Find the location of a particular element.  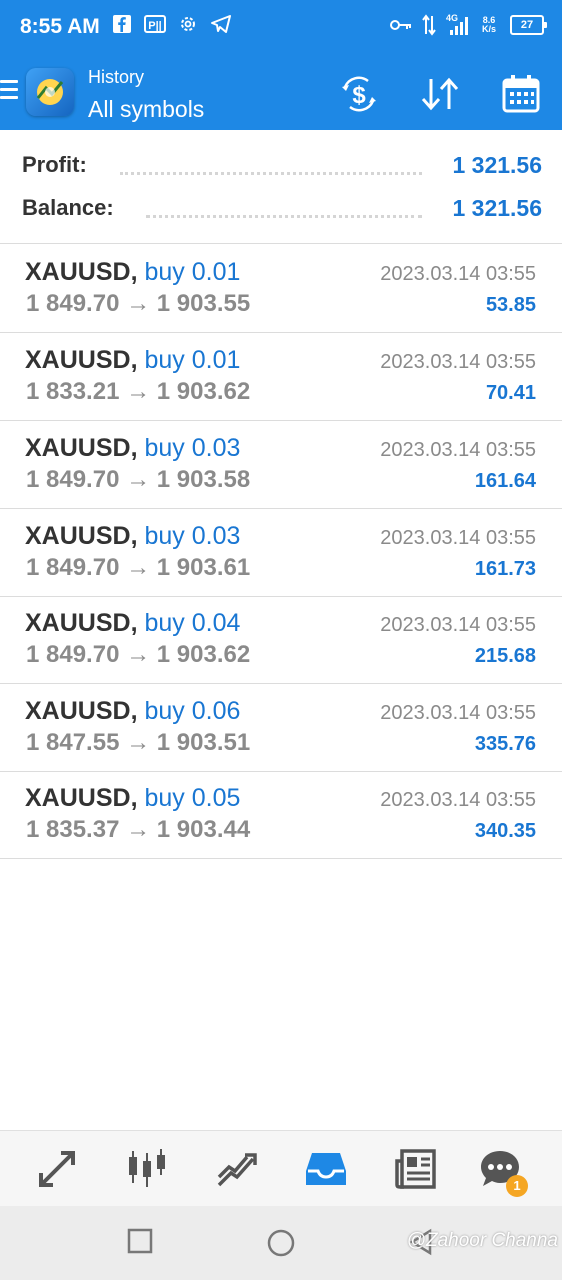

deal-prices: 1 833.21 → 1 903.62 is located at coordinates (138, 392).